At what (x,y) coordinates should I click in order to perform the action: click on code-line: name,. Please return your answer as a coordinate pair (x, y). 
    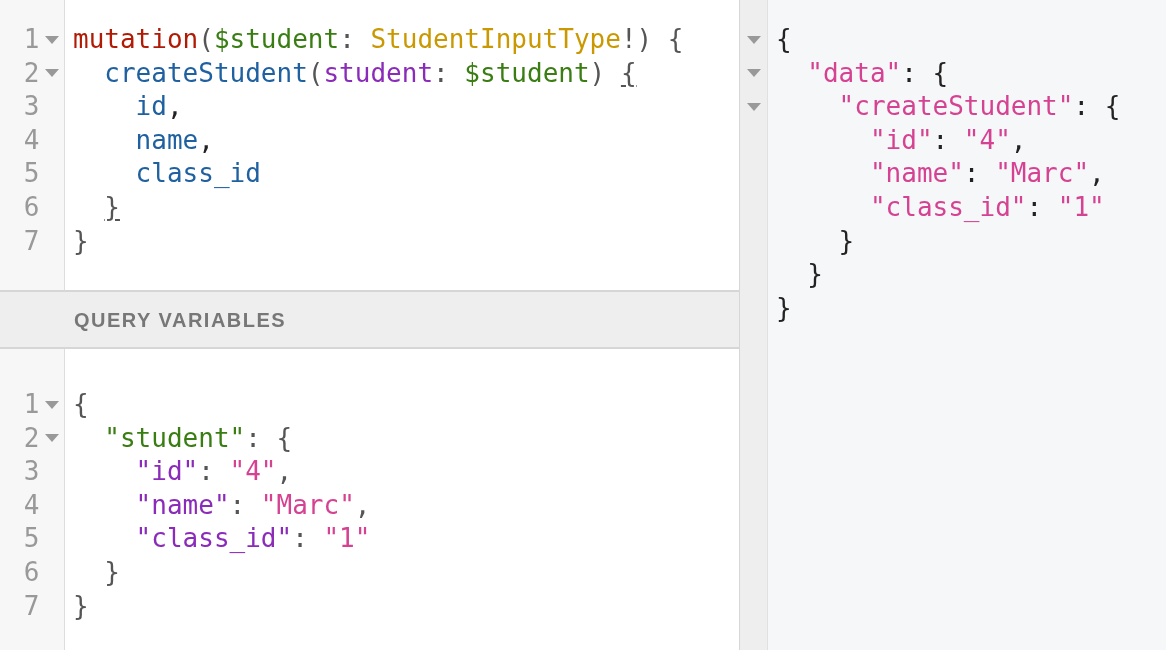
    Looking at the image, I should click on (174, 139).